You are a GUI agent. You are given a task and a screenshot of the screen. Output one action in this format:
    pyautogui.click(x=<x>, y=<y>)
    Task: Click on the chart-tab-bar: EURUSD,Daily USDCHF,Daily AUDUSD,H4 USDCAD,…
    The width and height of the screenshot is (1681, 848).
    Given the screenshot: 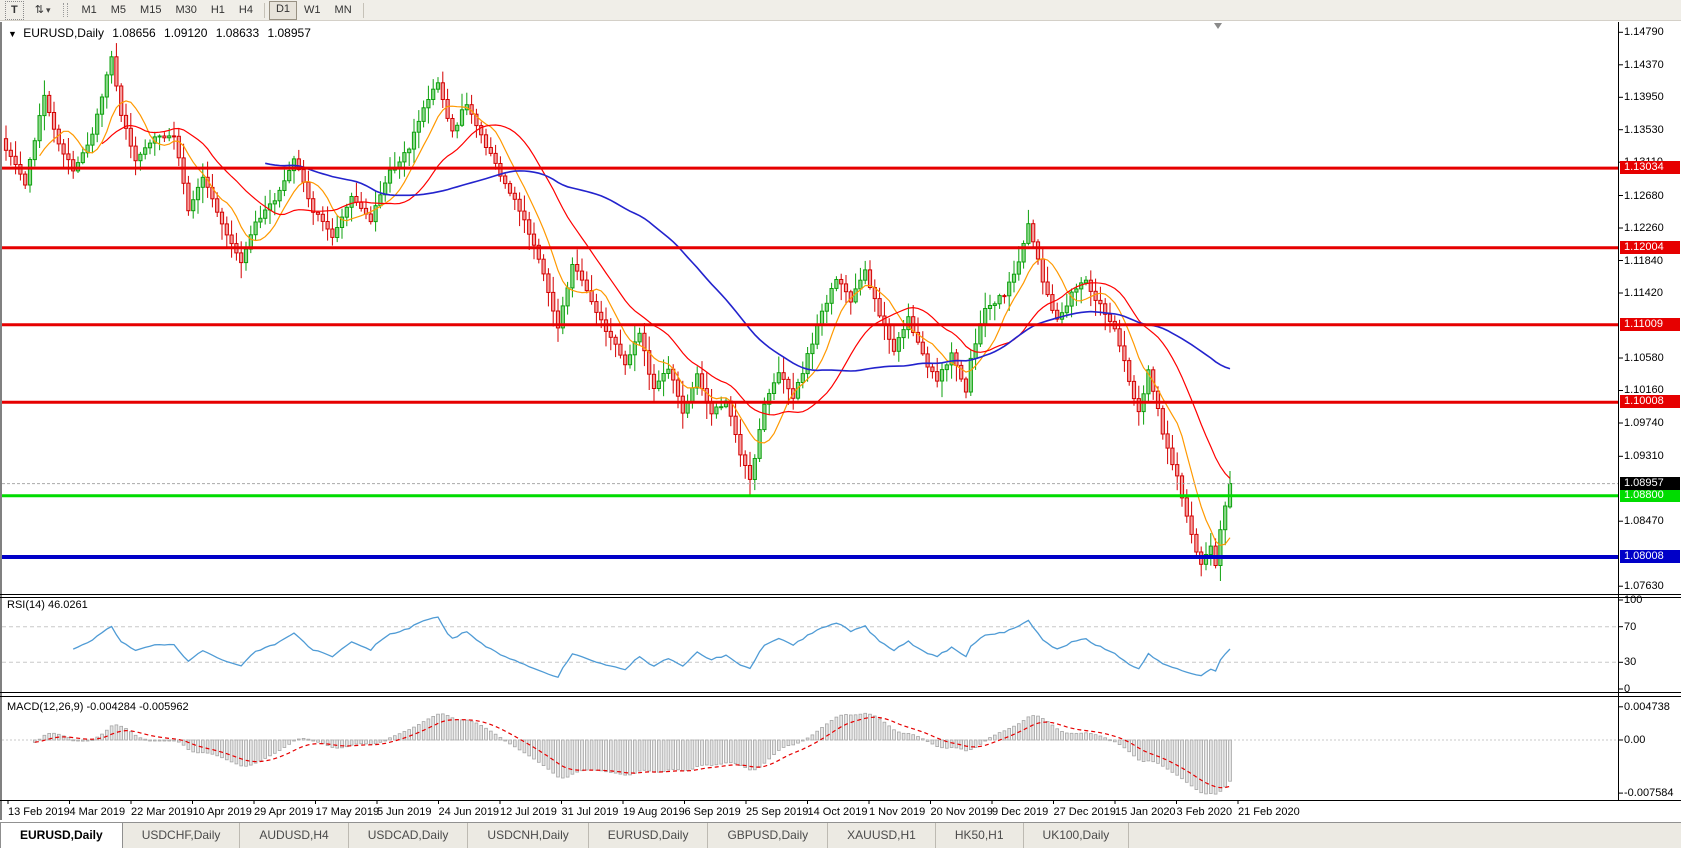 What is the action you would take?
    pyautogui.click(x=840, y=835)
    